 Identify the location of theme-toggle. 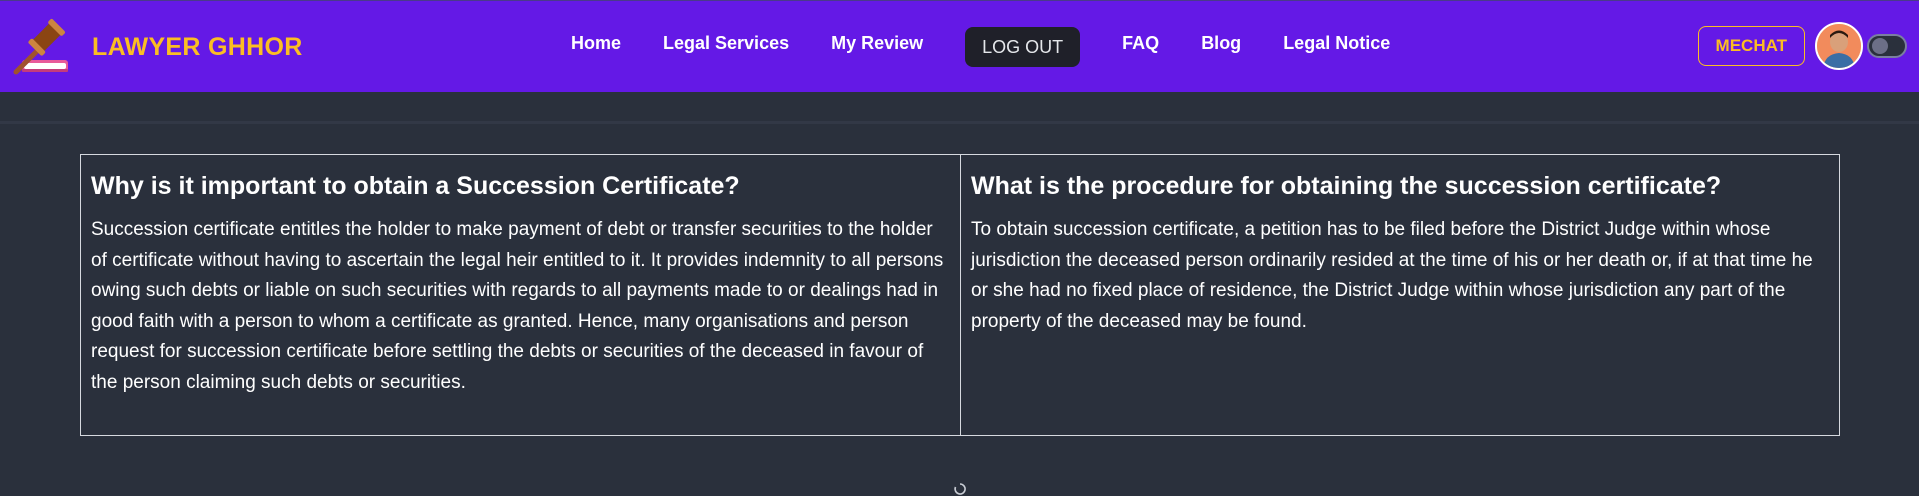
(1887, 46).